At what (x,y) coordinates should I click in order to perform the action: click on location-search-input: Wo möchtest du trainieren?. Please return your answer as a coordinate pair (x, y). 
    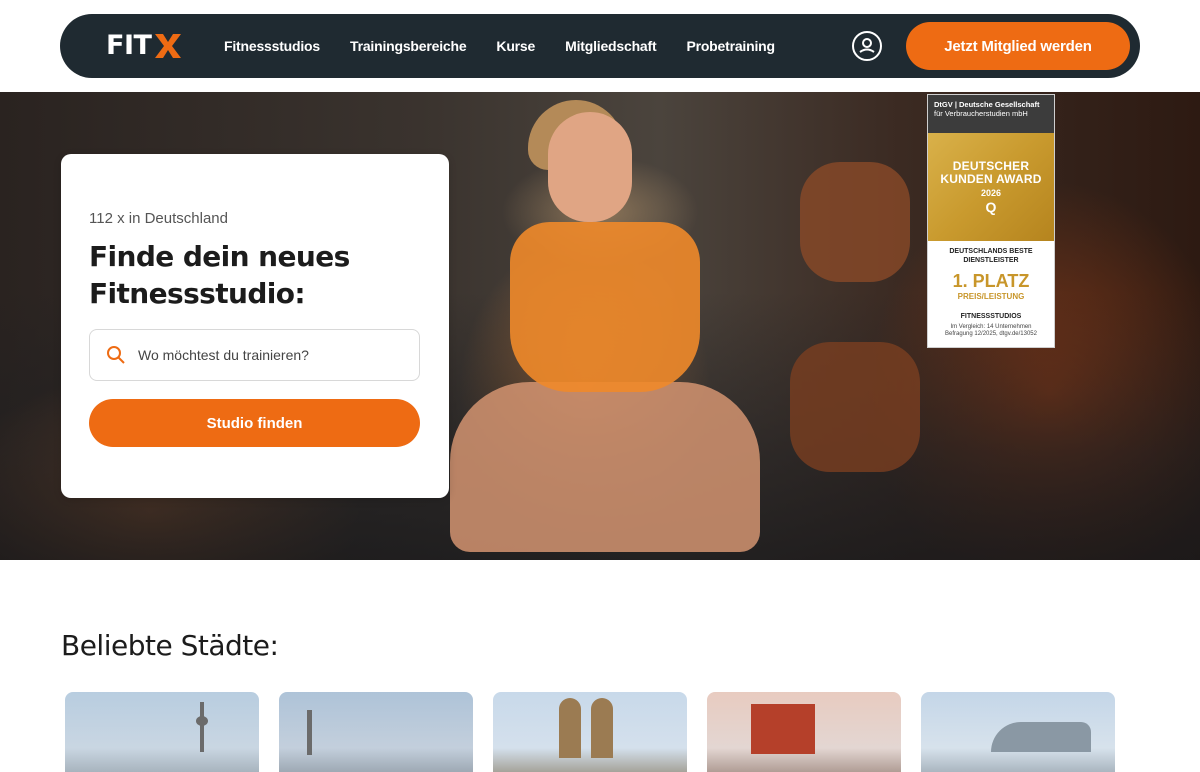
    Looking at the image, I should click on (254, 355).